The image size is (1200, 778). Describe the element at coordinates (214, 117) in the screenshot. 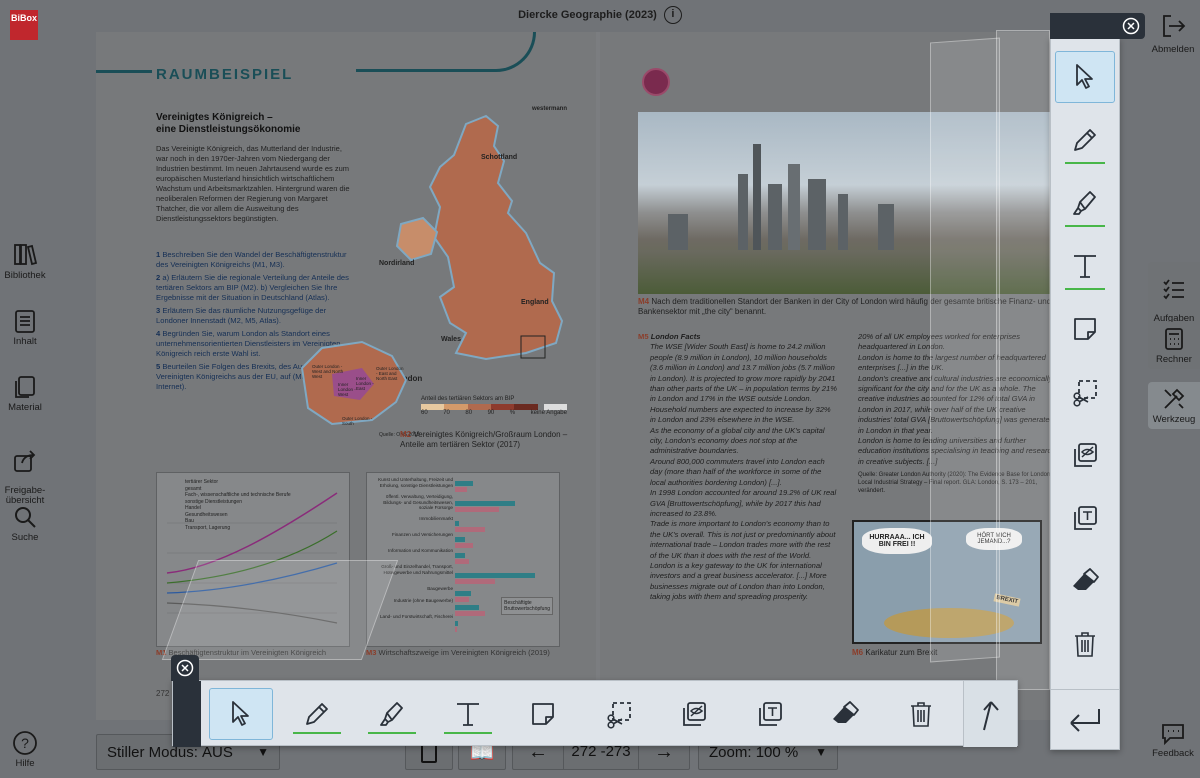

I see `heading-line-1: Vereinigtes Königreich –` at that location.